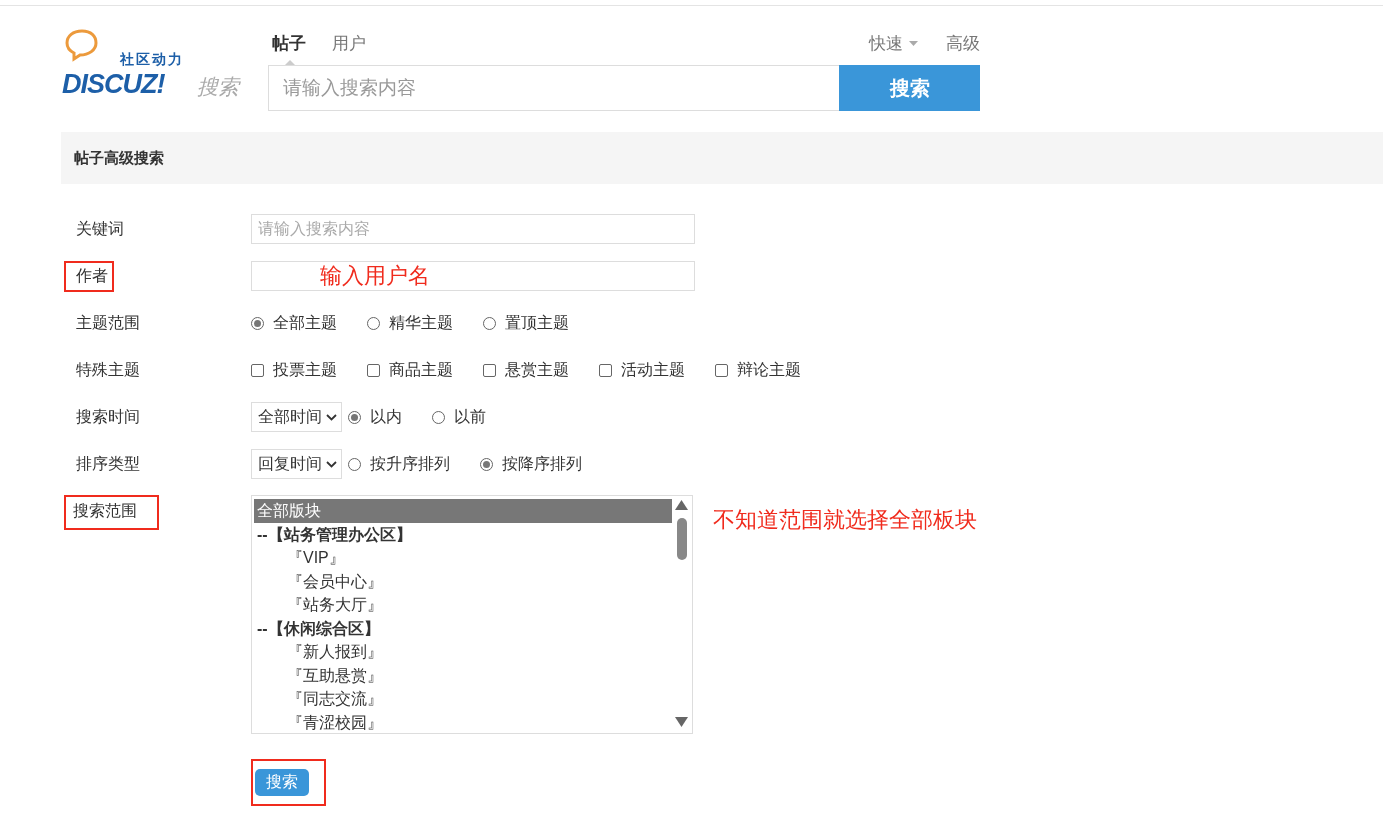 This screenshot has width=1383, height=836. I want to click on field-label: 作者, so click(89, 276).